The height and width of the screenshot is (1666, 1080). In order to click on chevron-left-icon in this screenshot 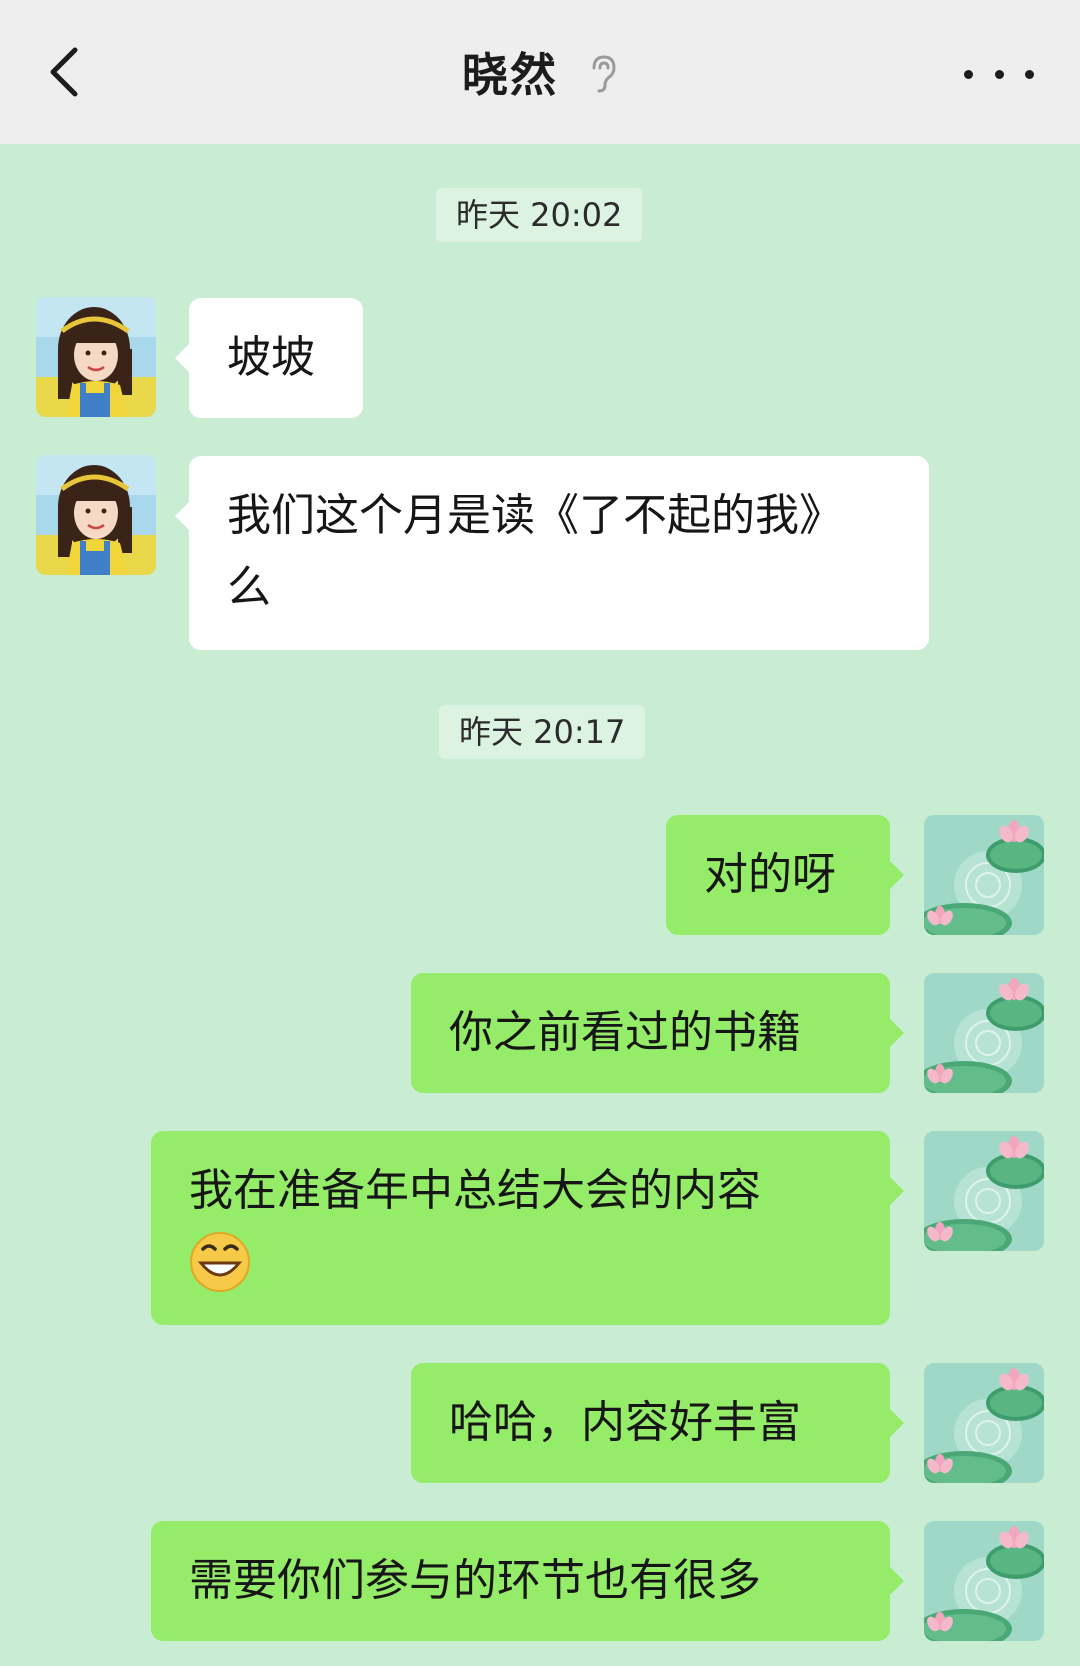, I will do `click(64, 72)`.